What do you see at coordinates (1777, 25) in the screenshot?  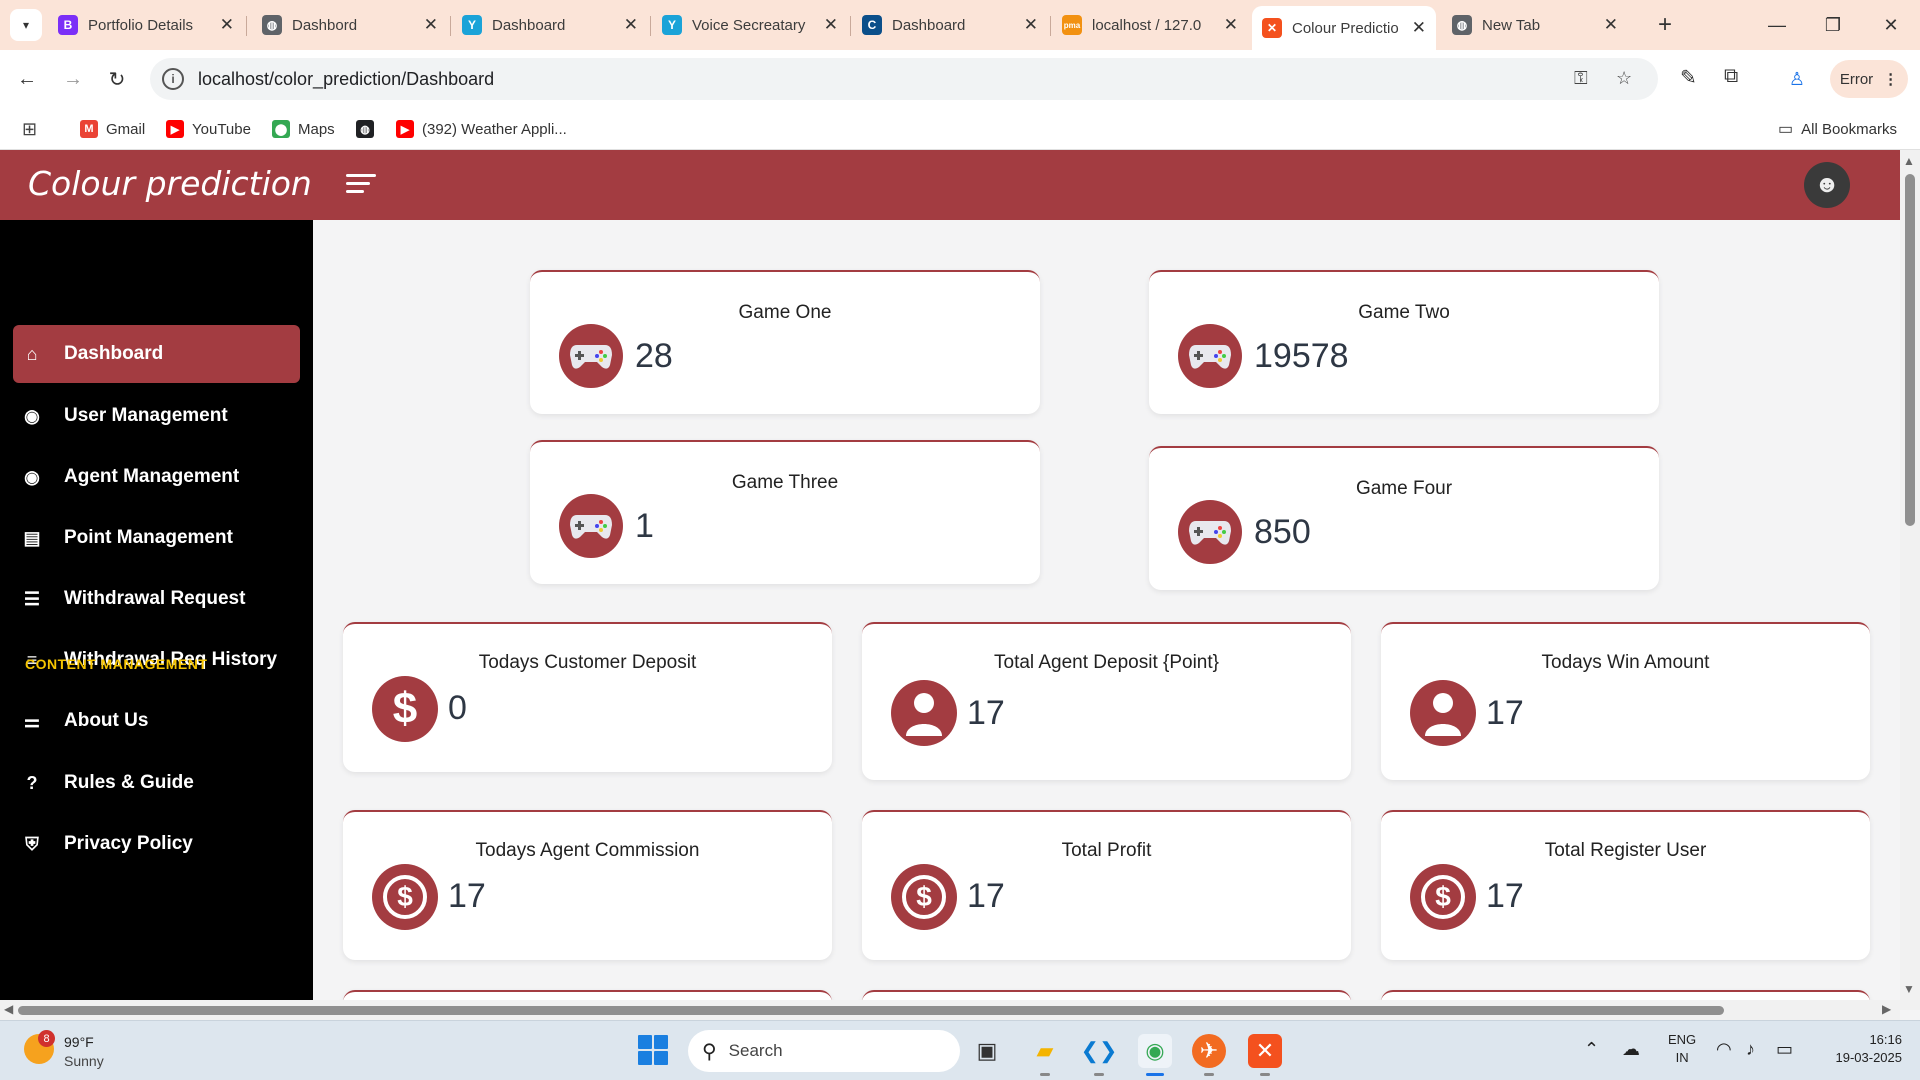 I see `minimize-button: —` at bounding box center [1777, 25].